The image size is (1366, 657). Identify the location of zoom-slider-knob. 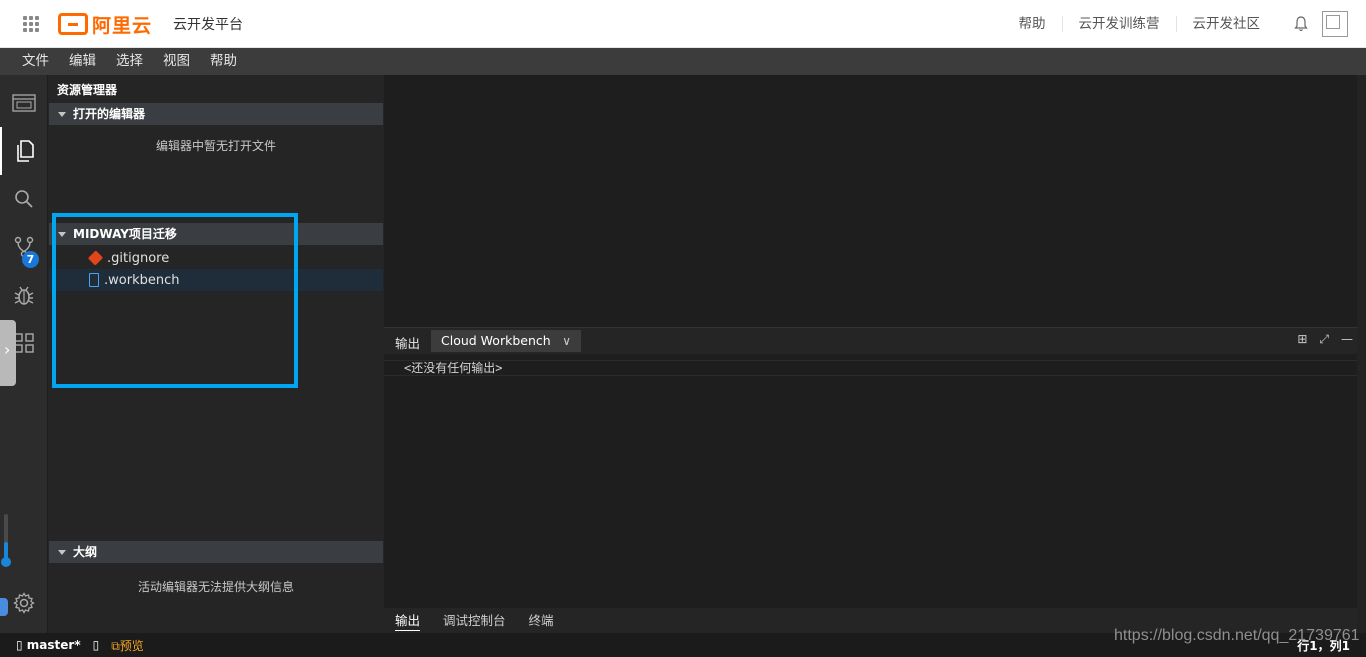
(6, 562).